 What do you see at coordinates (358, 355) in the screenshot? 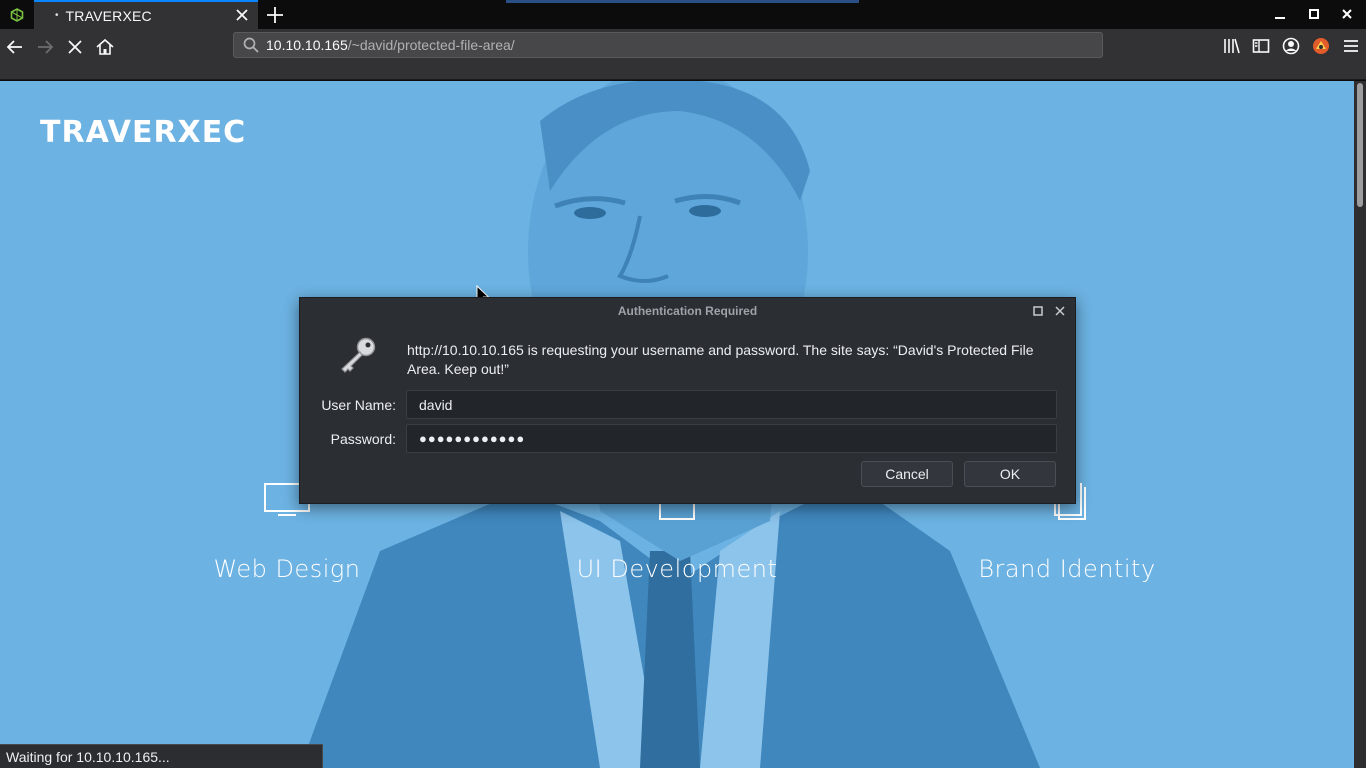
I see `key-icon` at bounding box center [358, 355].